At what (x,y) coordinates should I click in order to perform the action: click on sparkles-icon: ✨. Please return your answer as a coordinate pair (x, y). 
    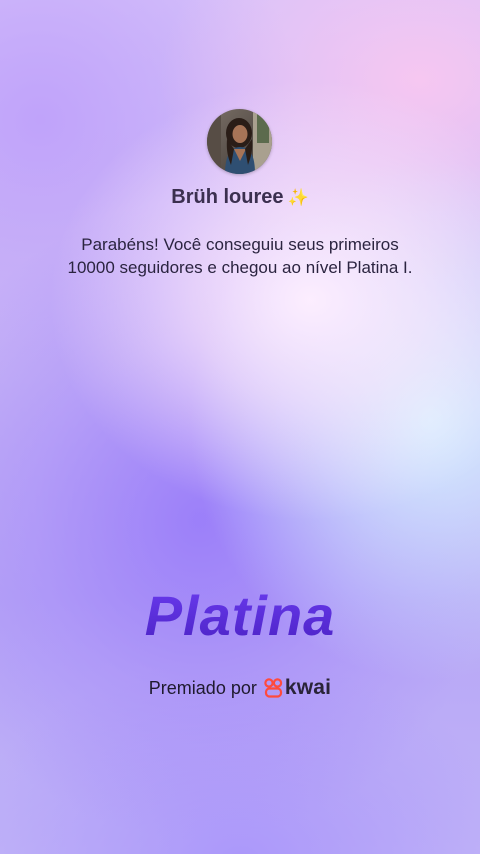
    Looking at the image, I should click on (298, 197).